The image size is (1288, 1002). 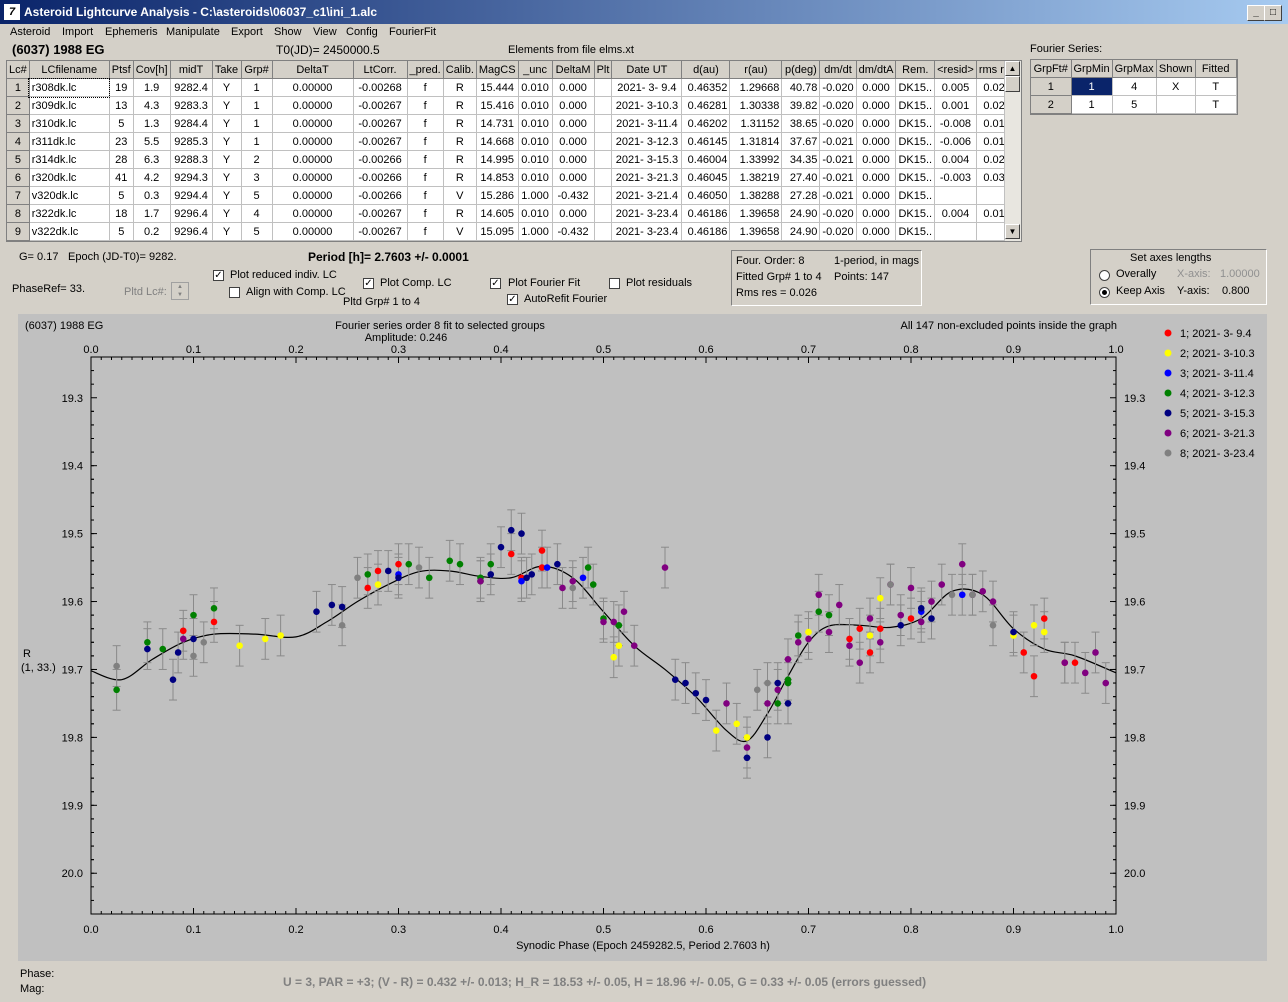 I want to click on y-tick-label-right: 19.6, so click(x=1134, y=603).